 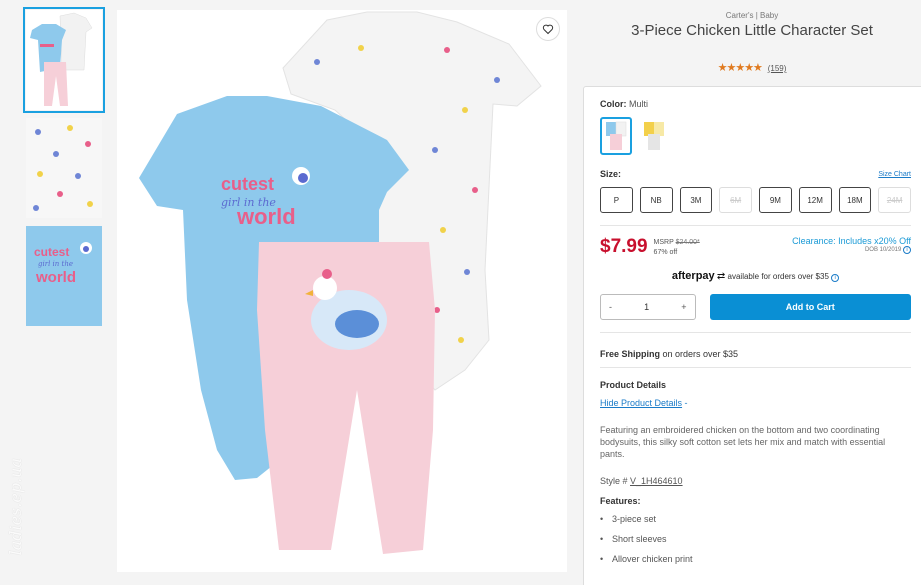 What do you see at coordinates (894, 174) in the screenshot?
I see `size-chart-link: Size Chart` at bounding box center [894, 174].